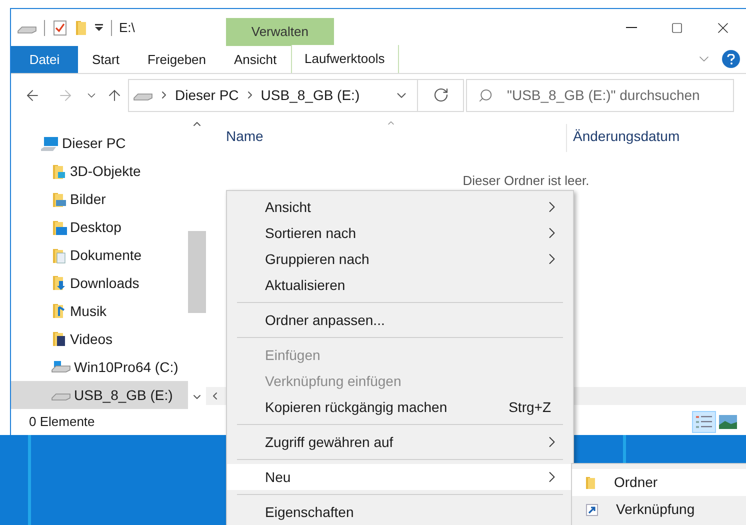 The height and width of the screenshot is (525, 746). I want to click on item-count: 0 Elemente, so click(62, 422).